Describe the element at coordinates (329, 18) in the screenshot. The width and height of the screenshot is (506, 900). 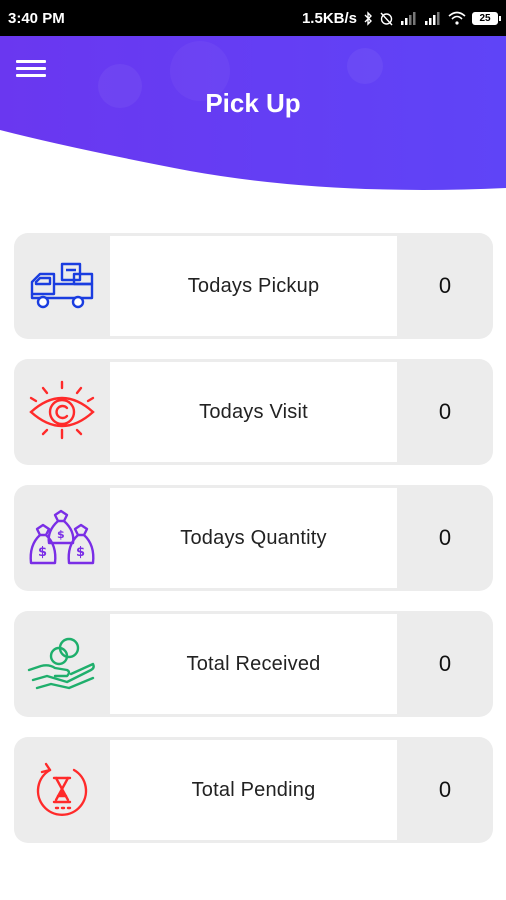
I see `network-speed: 1.5KB/s` at that location.